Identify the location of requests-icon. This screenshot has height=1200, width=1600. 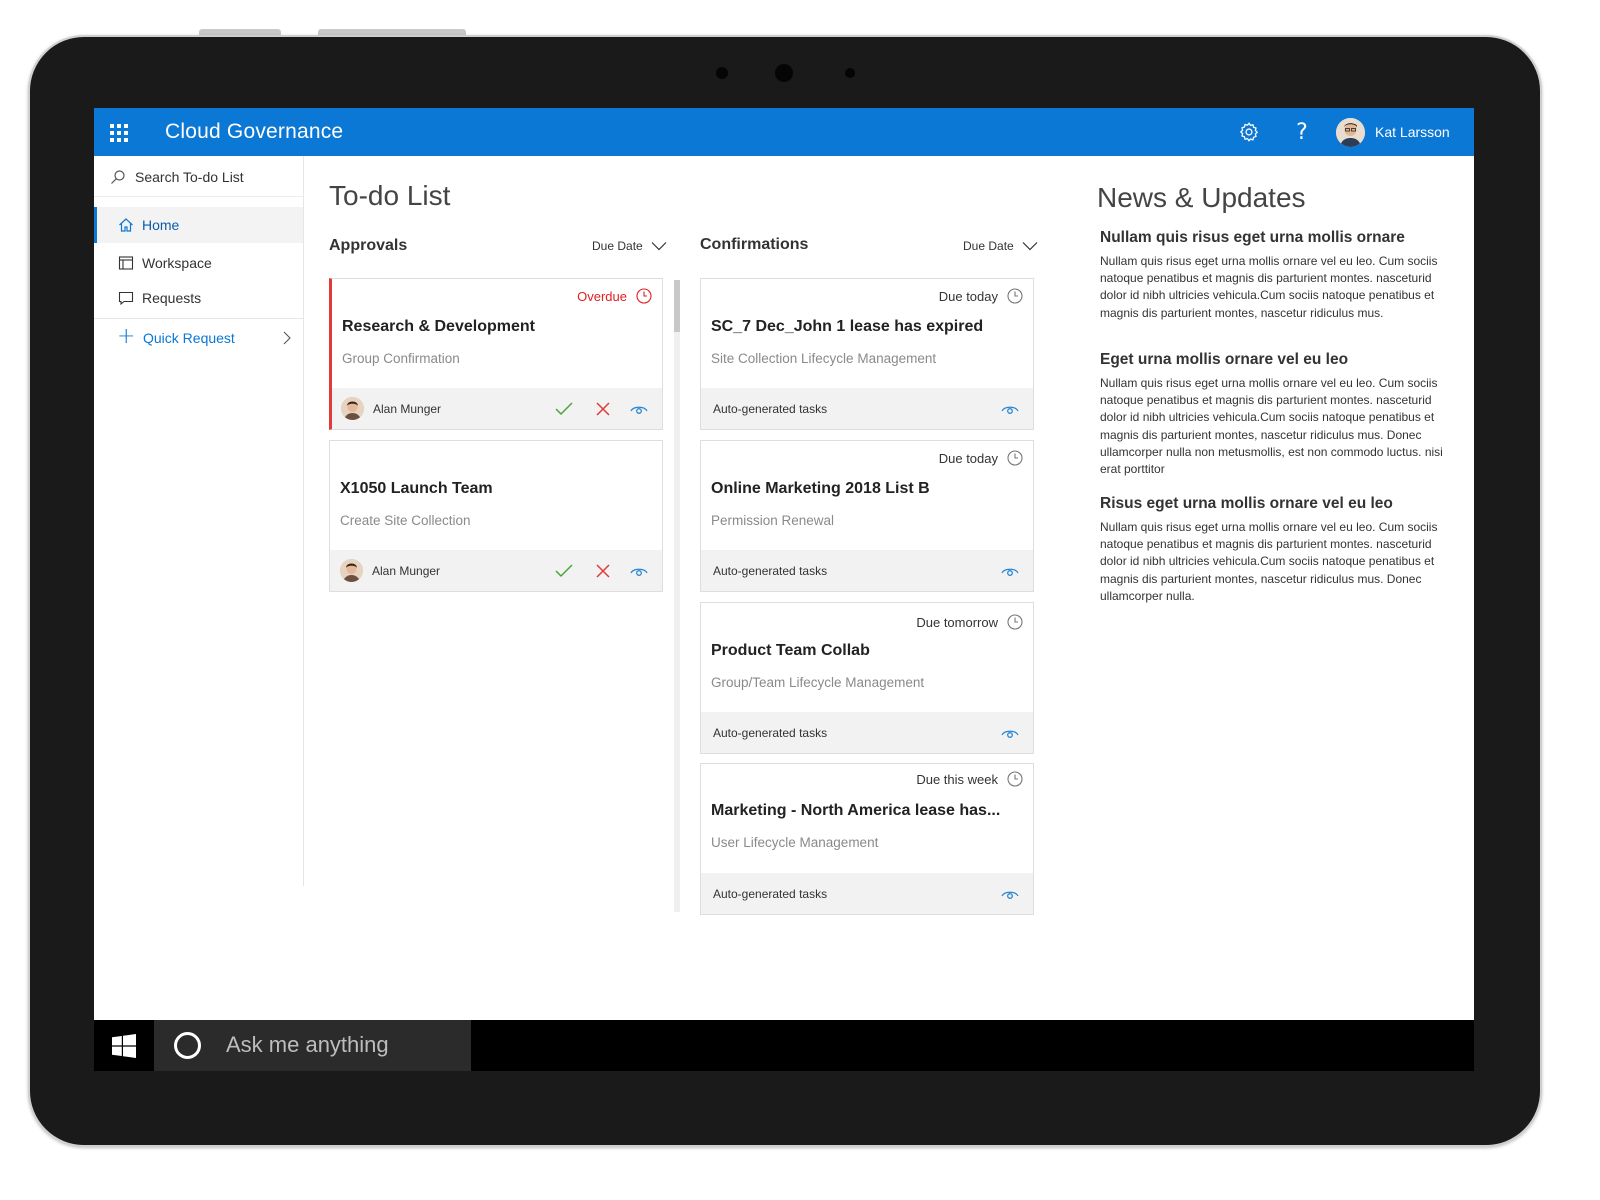
(126, 298).